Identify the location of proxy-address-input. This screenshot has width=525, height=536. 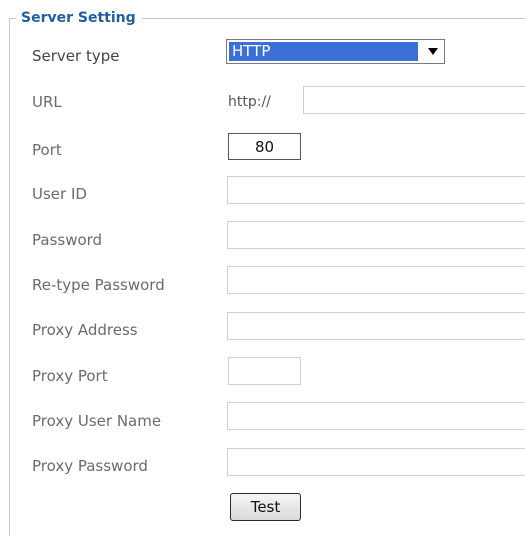
(376, 326).